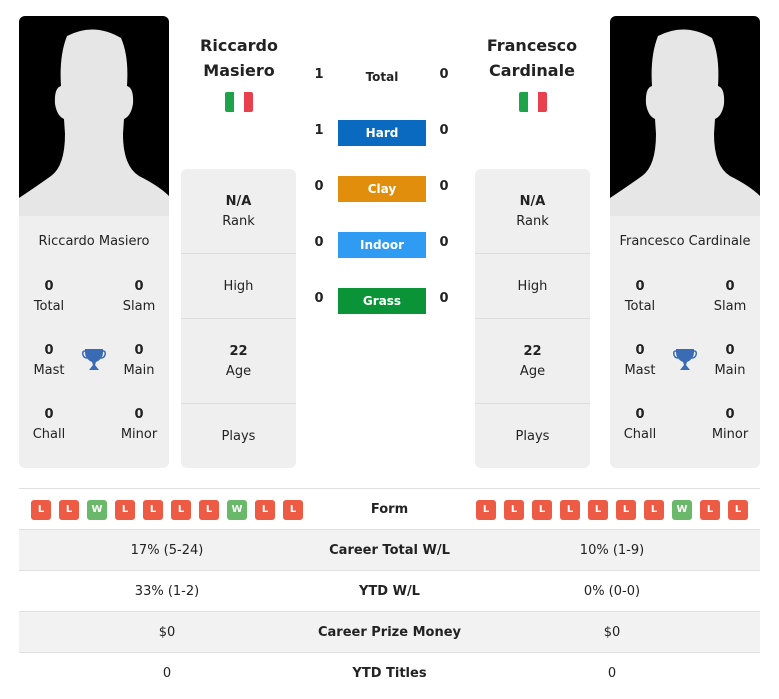 The width and height of the screenshot is (779, 699). What do you see at coordinates (685, 241) in the screenshot?
I see `player2-full-name: Francesco Cardinale` at bounding box center [685, 241].